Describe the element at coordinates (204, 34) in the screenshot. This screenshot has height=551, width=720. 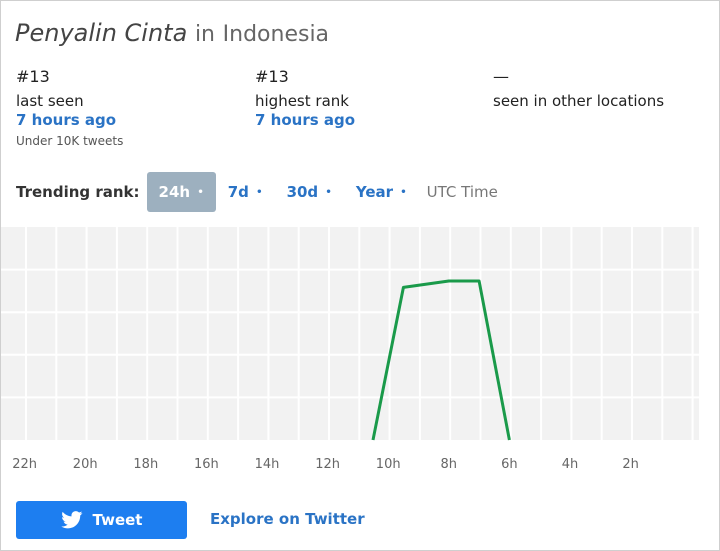
I see `title-connector: in` at that location.